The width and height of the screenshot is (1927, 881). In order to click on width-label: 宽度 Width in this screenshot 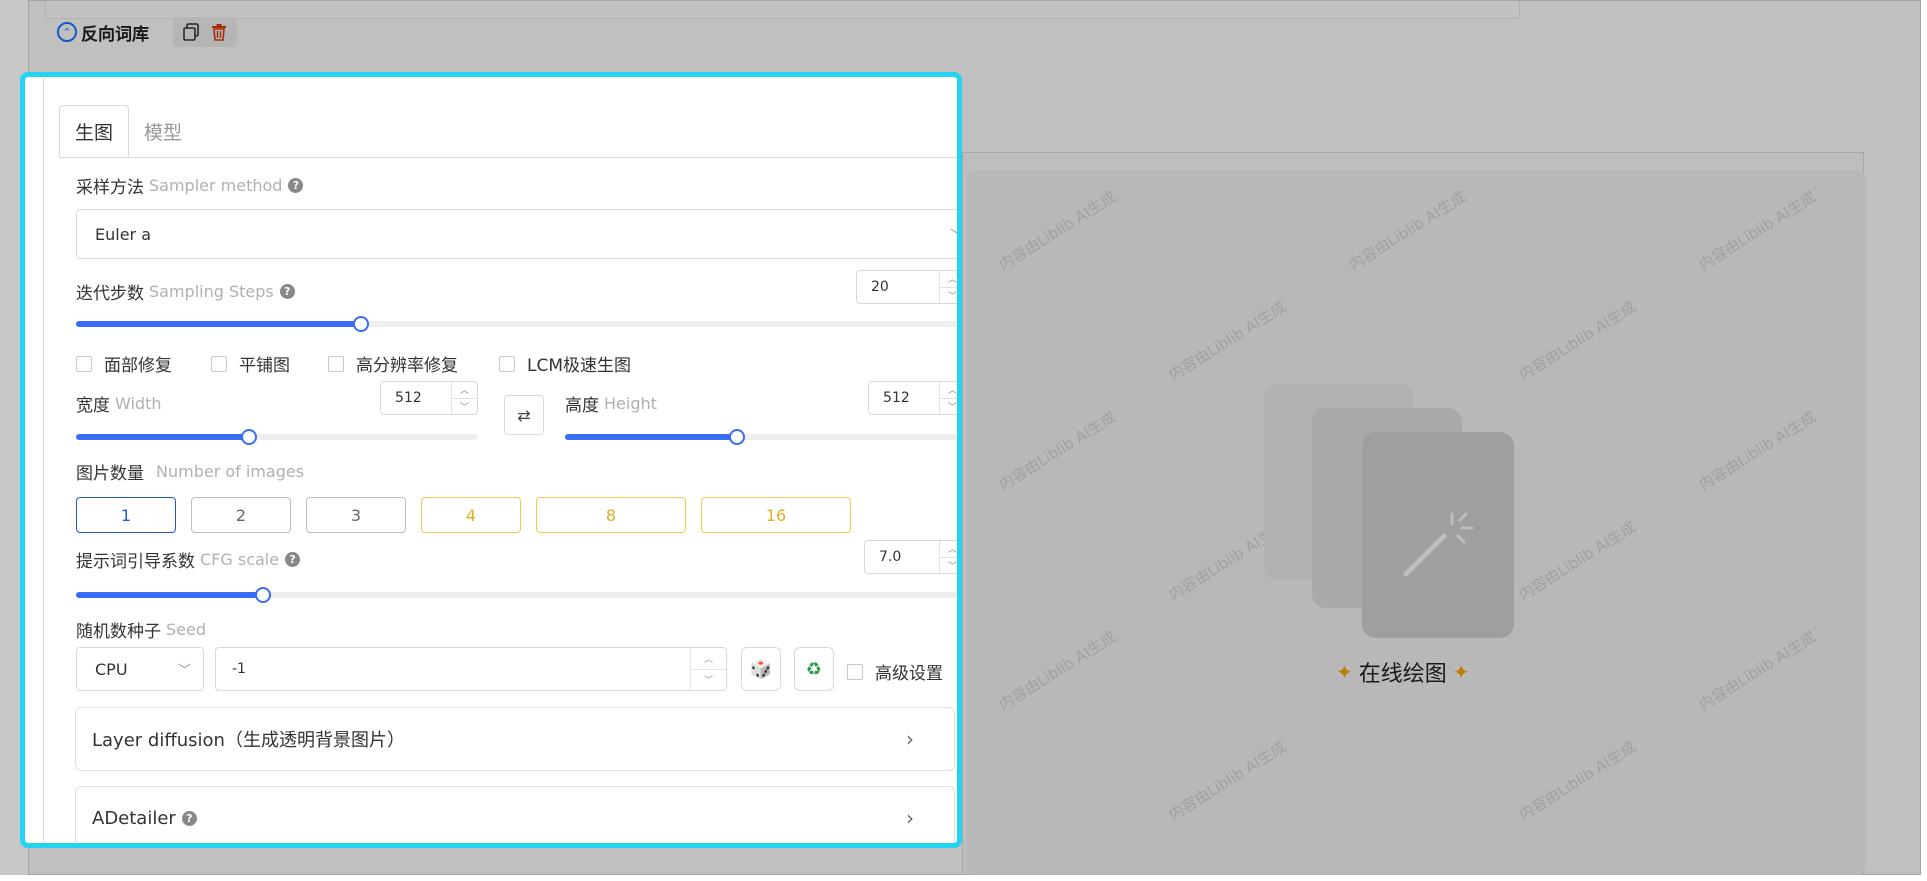, I will do `click(118, 403)`.